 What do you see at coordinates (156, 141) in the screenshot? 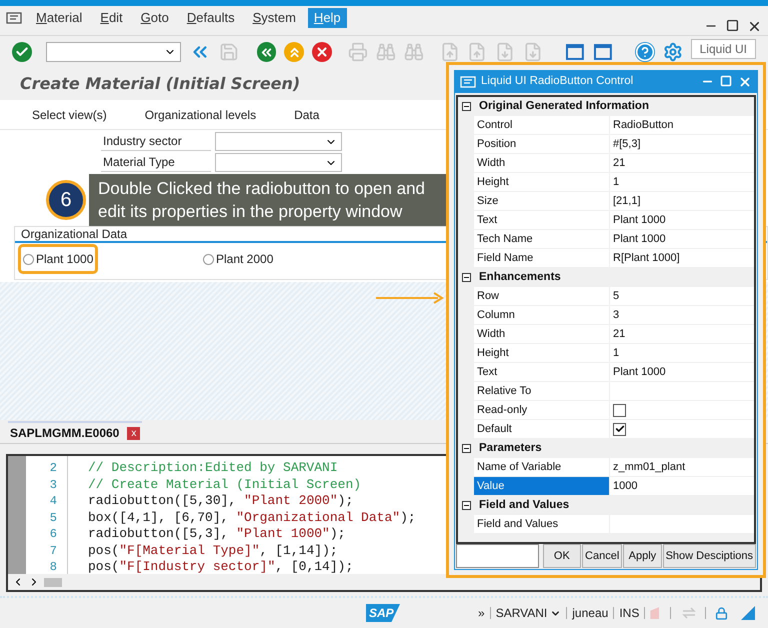
I see `field-label: Industry sector` at bounding box center [156, 141].